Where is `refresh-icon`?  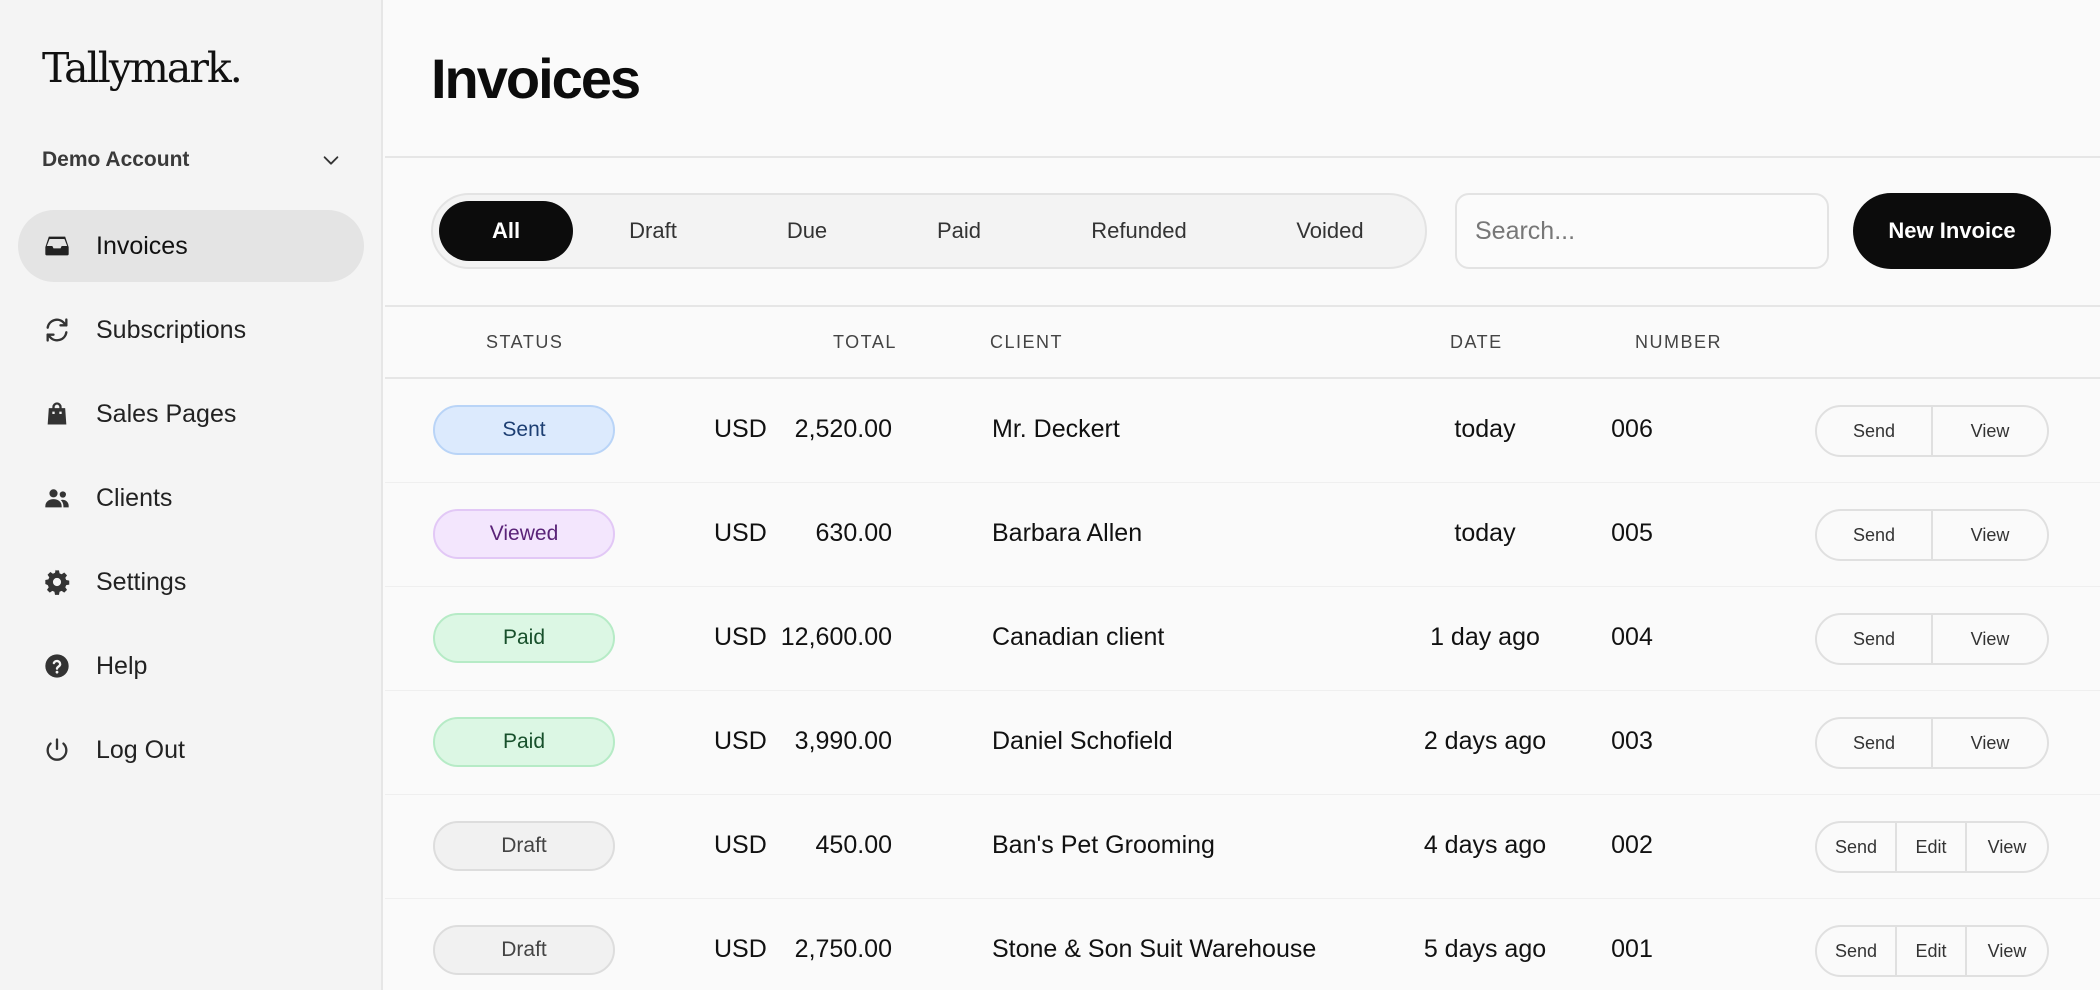
refresh-icon is located at coordinates (57, 330).